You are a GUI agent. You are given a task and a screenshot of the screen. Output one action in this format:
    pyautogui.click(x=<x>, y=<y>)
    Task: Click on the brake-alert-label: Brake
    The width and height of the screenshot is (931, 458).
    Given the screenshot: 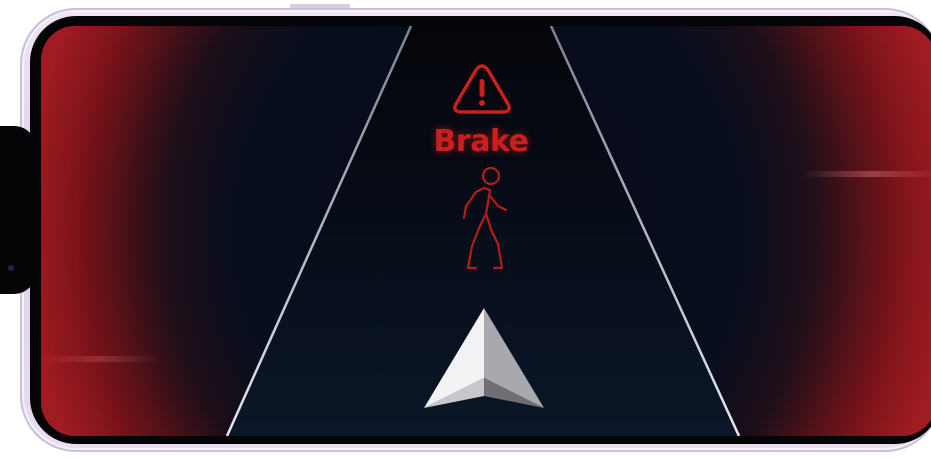 What is the action you would take?
    pyautogui.click(x=481, y=141)
    